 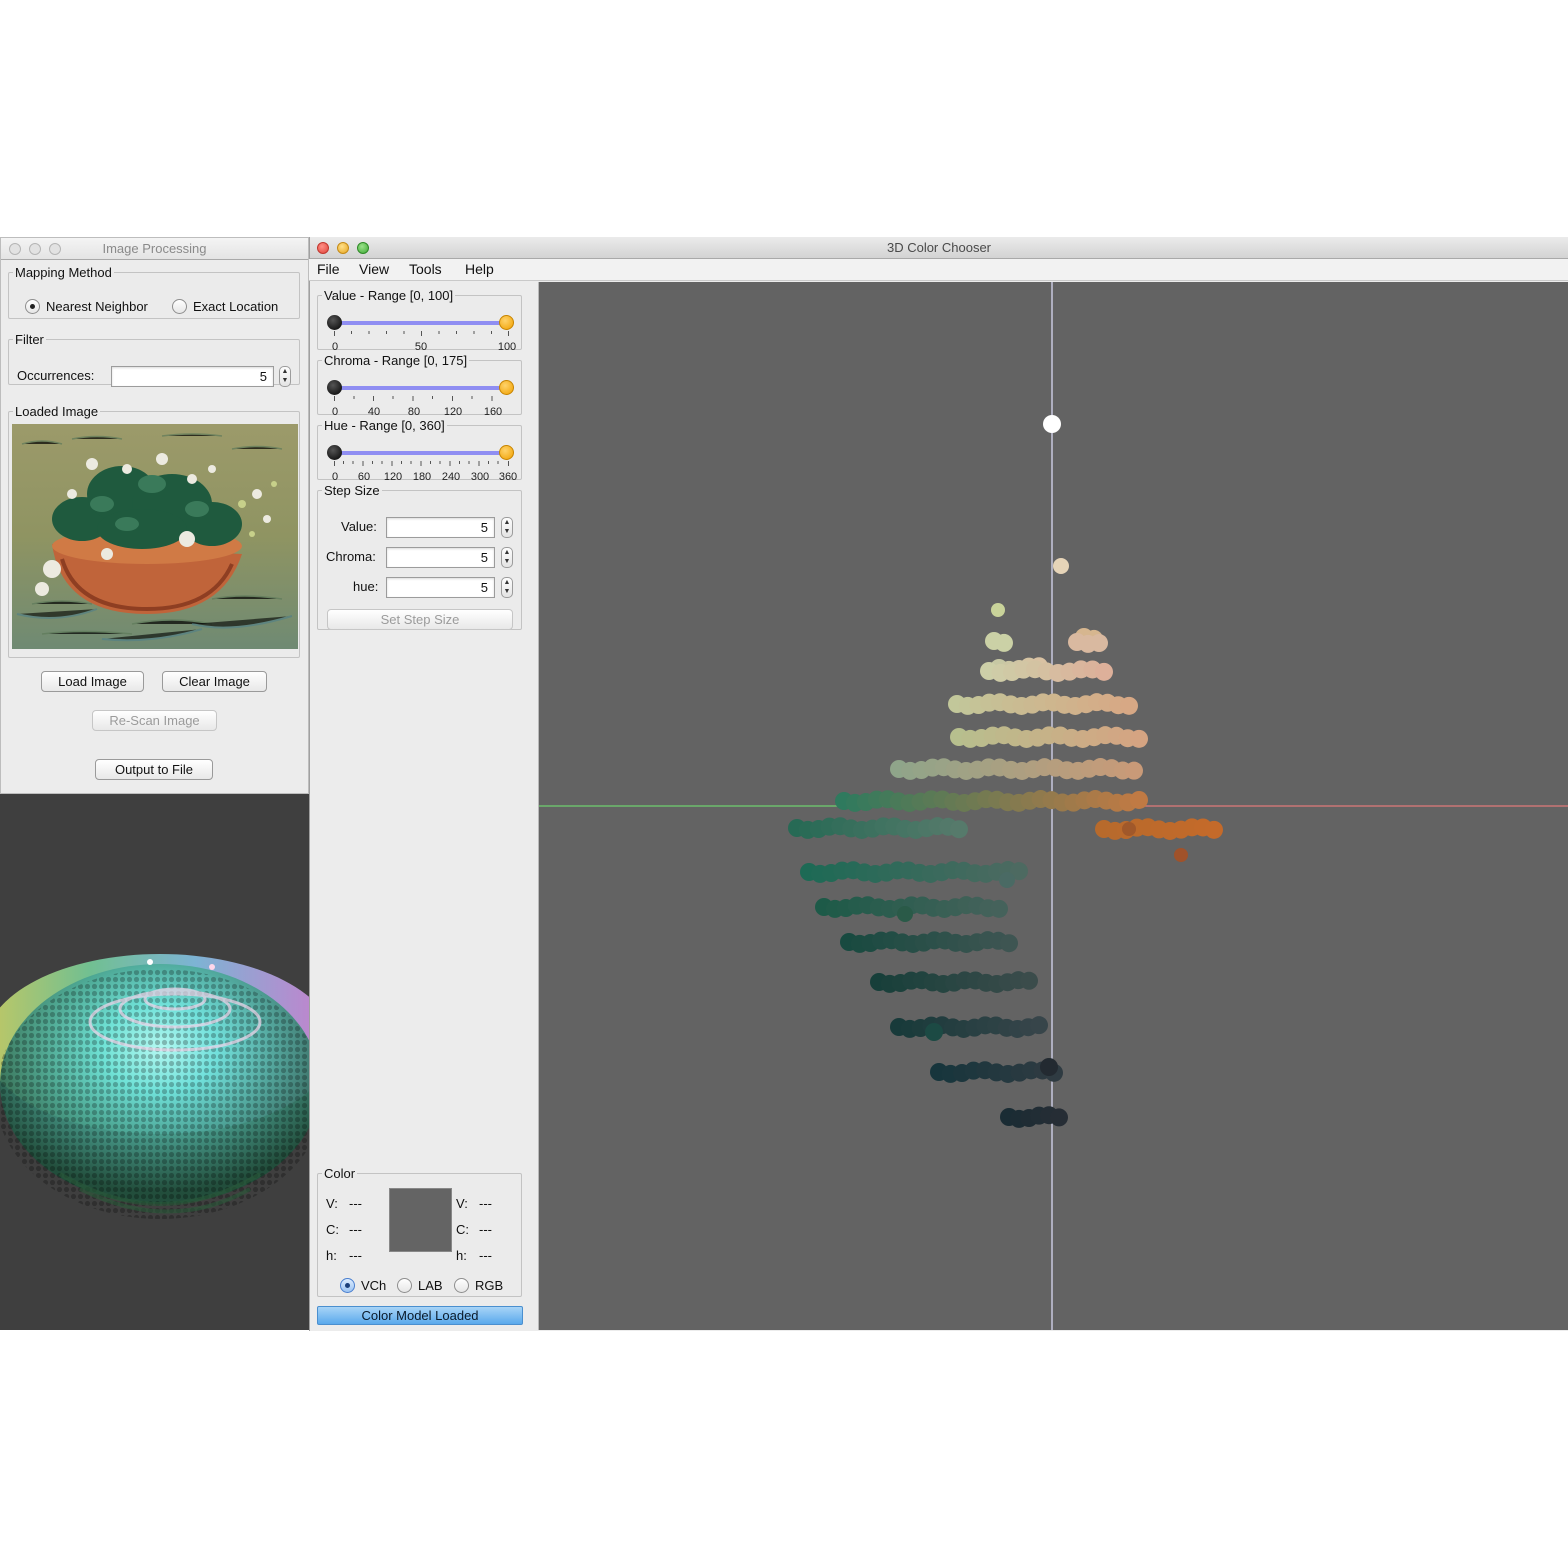 What do you see at coordinates (335, 347) in the screenshot?
I see `value-tick-label: 0` at bounding box center [335, 347].